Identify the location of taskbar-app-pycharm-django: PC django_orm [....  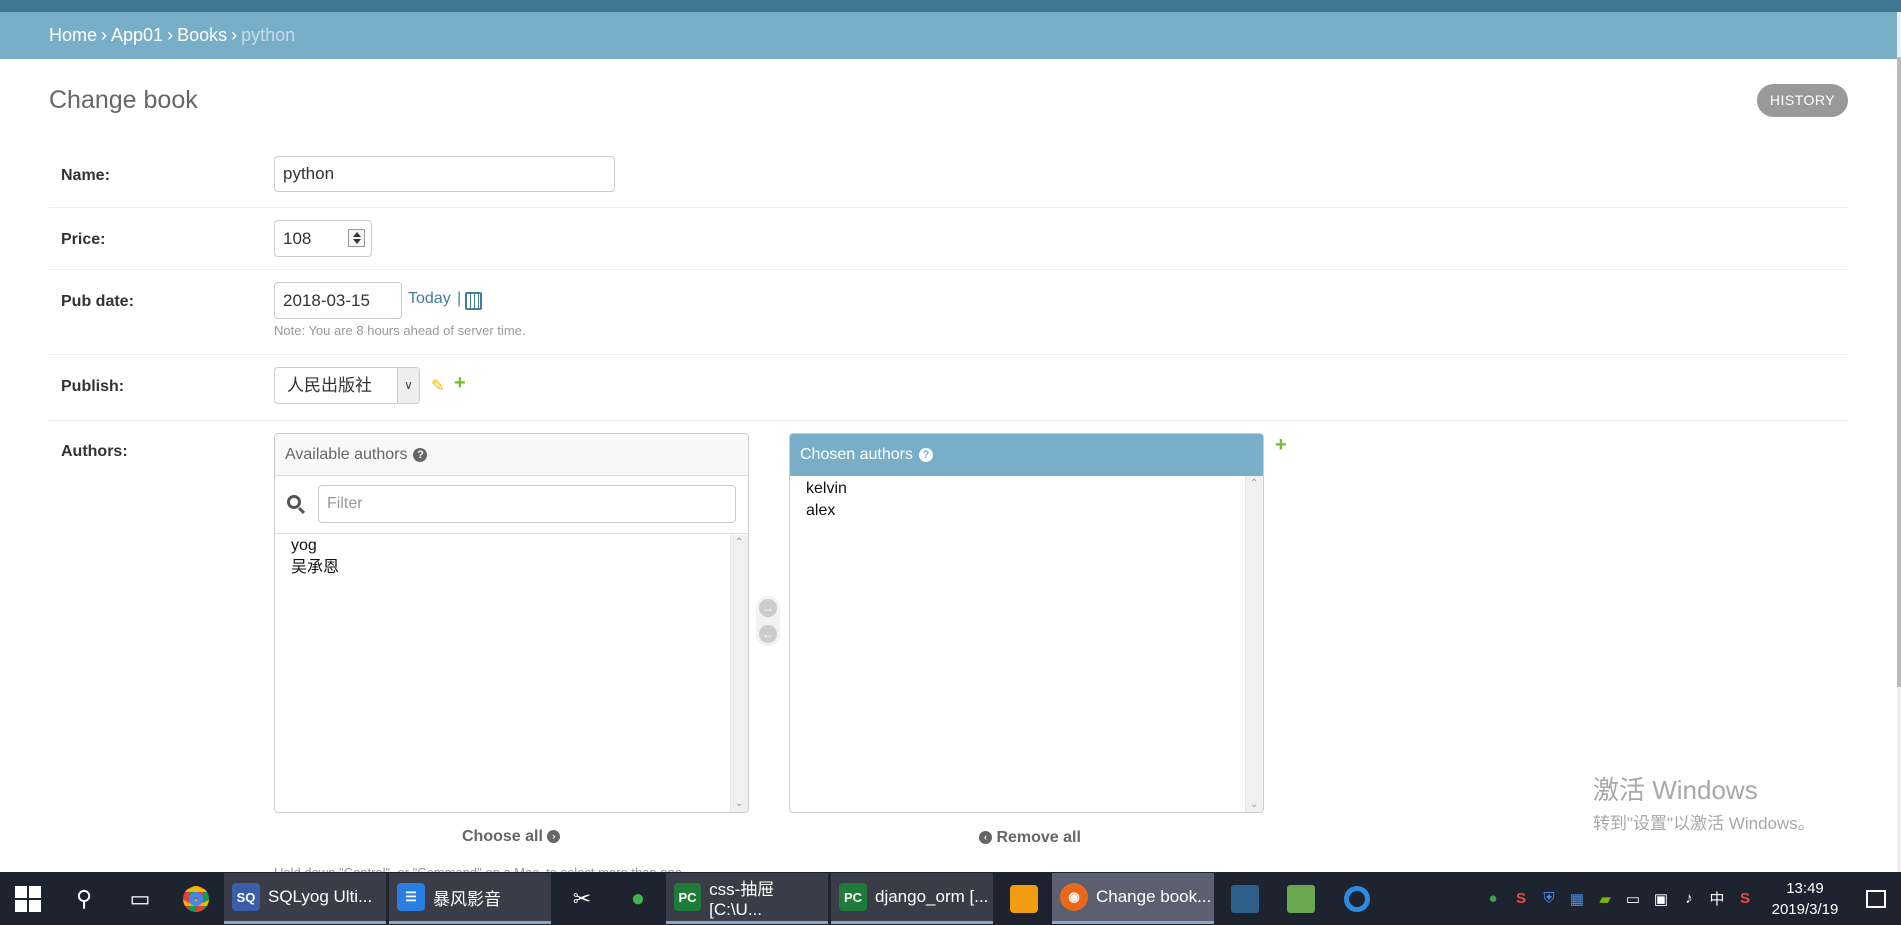
(912, 898).